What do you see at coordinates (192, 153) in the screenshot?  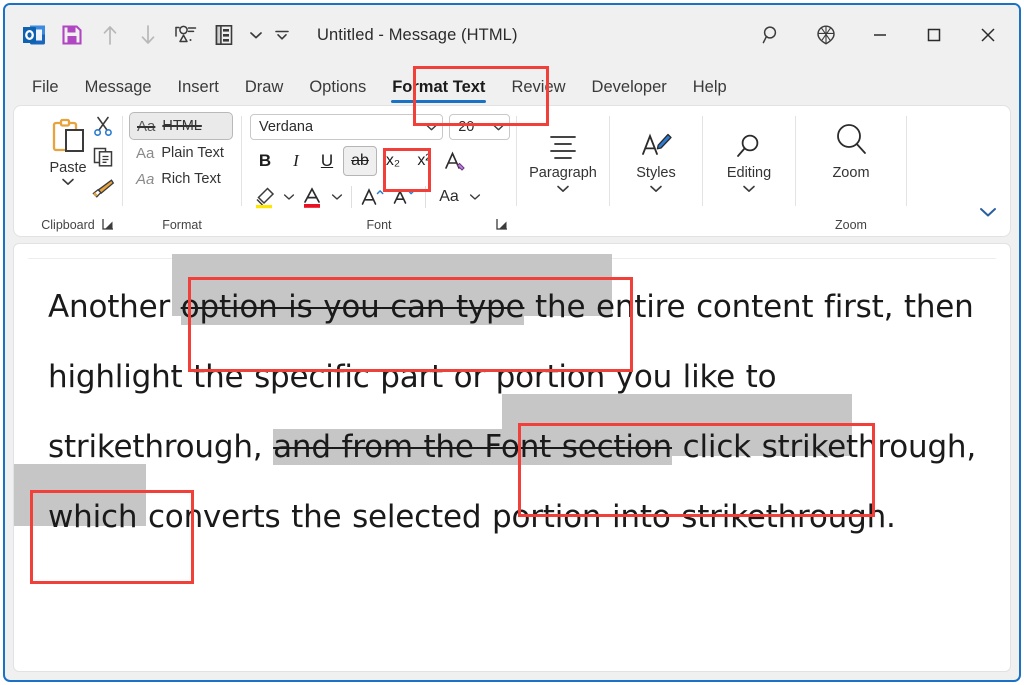 I see `format-plain-text-label: Plain Text` at bounding box center [192, 153].